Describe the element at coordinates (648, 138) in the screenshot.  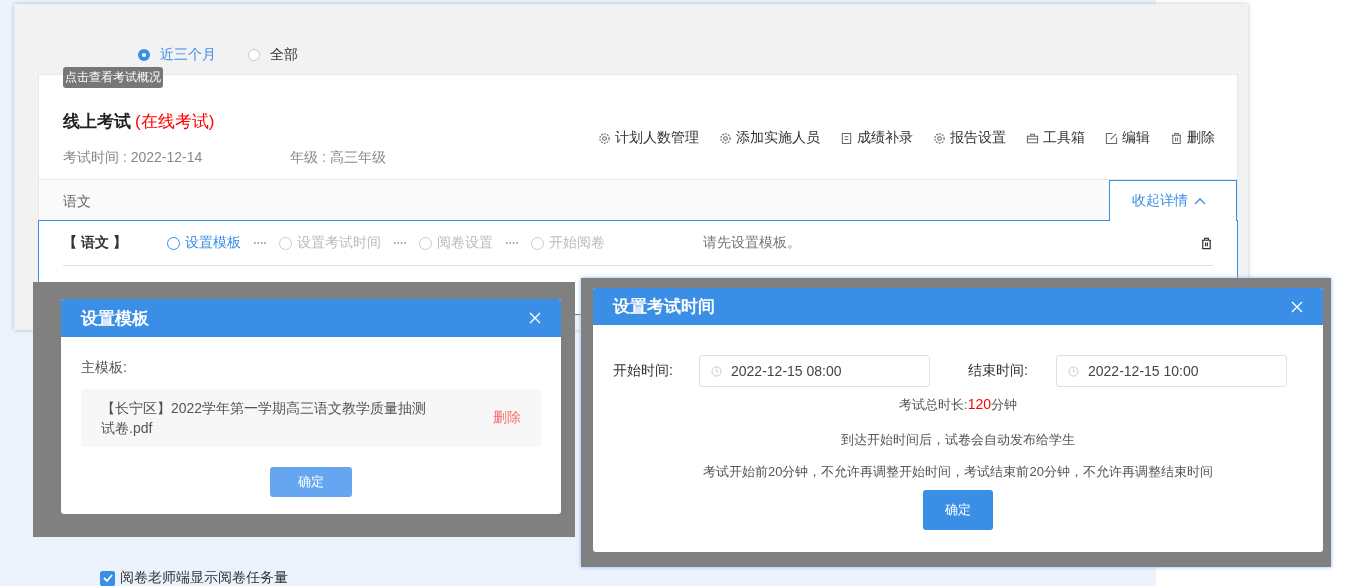
I see `action-link: 计划人数管理` at that location.